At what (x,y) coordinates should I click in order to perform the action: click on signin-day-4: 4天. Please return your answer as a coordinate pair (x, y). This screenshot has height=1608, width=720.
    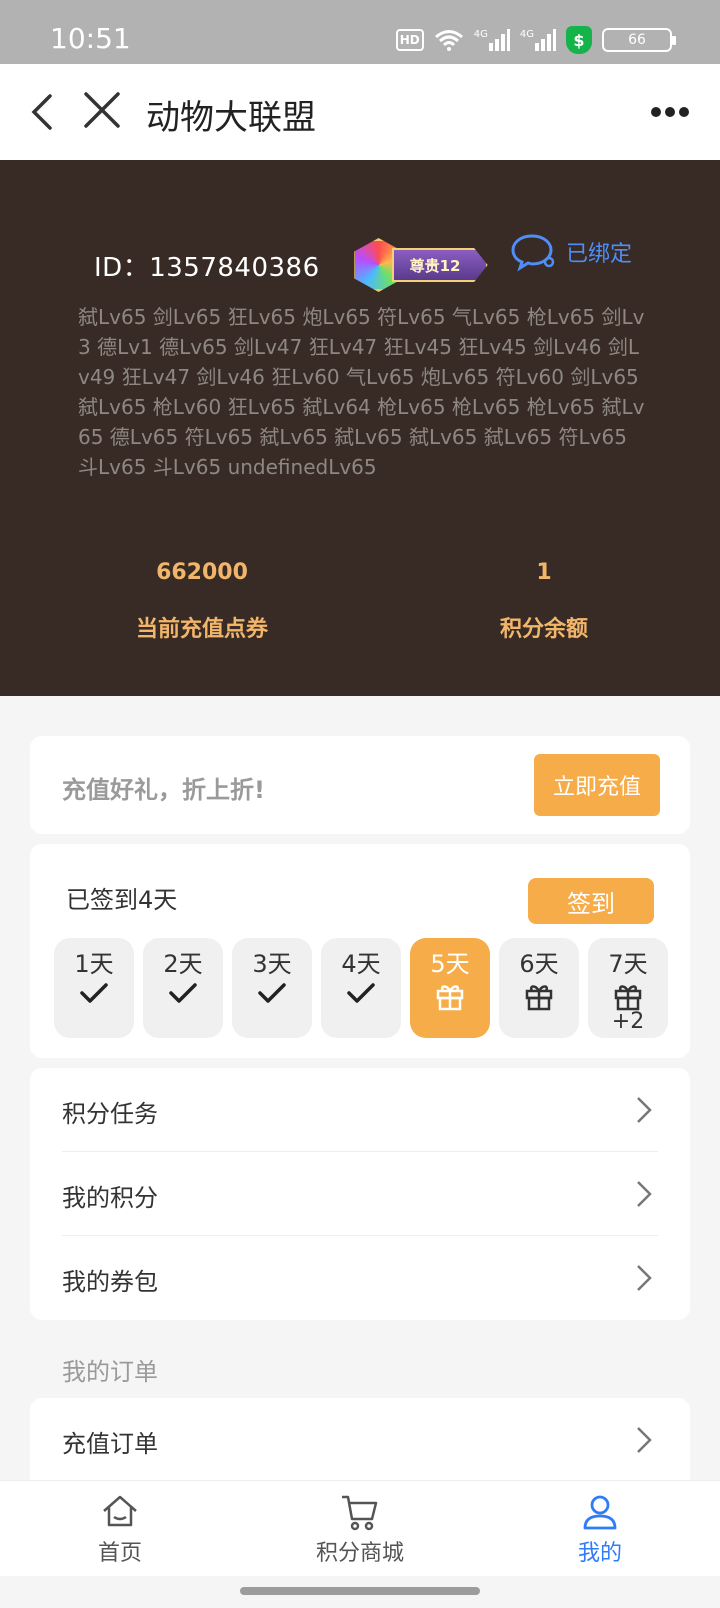
    Looking at the image, I should click on (361, 988).